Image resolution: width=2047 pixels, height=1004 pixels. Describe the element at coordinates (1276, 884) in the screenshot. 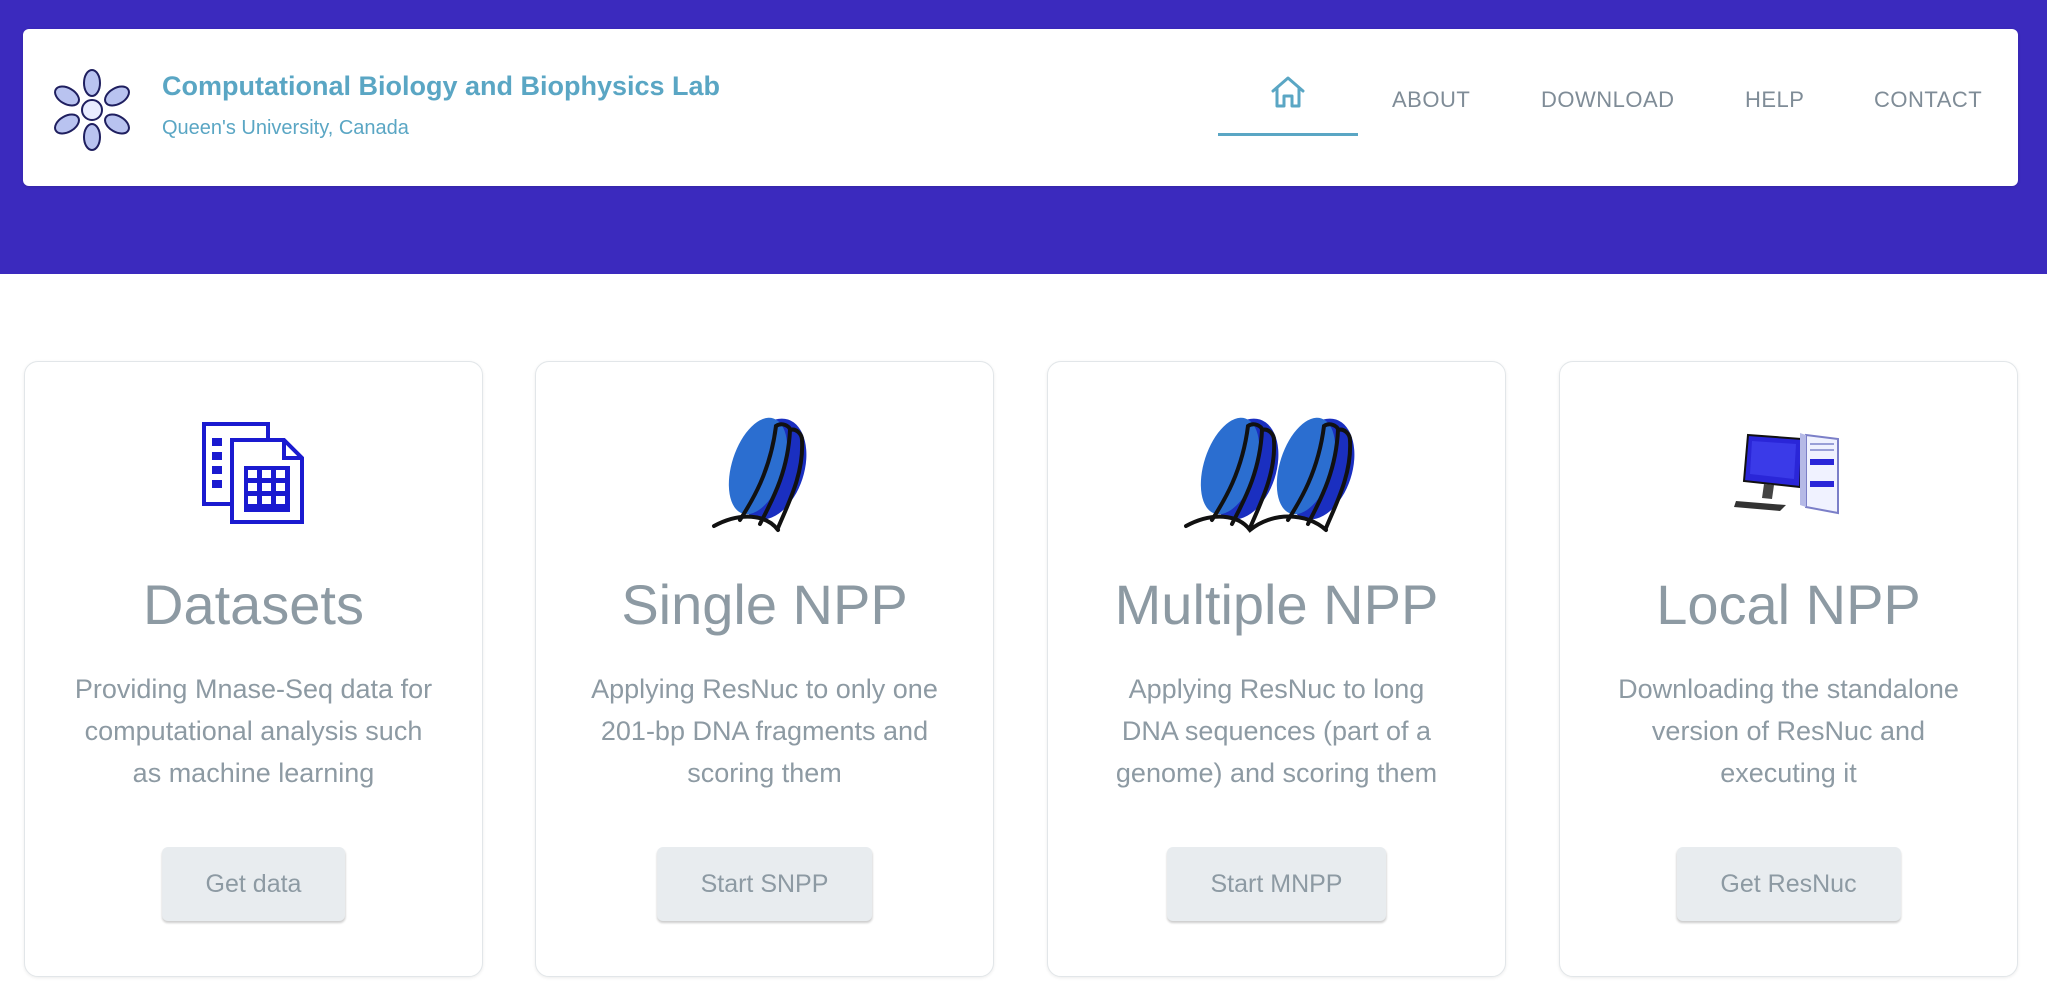

I see `start-mnpp-button: Start MNPP` at that location.